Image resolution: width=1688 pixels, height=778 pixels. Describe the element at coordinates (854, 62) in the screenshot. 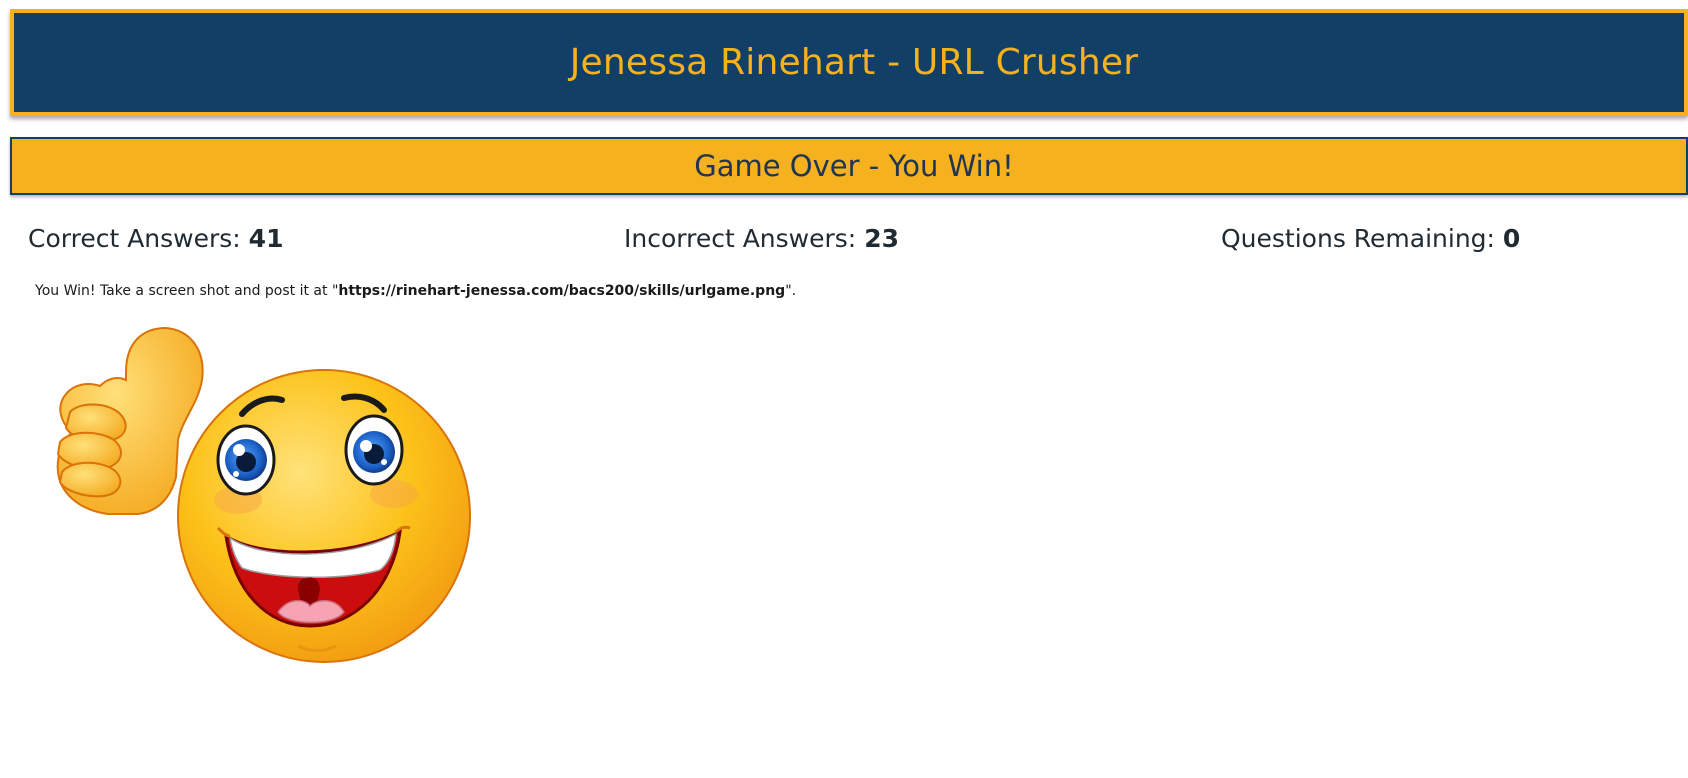

I see `page-title: Jenessa Rinehart - URL Crusher` at that location.